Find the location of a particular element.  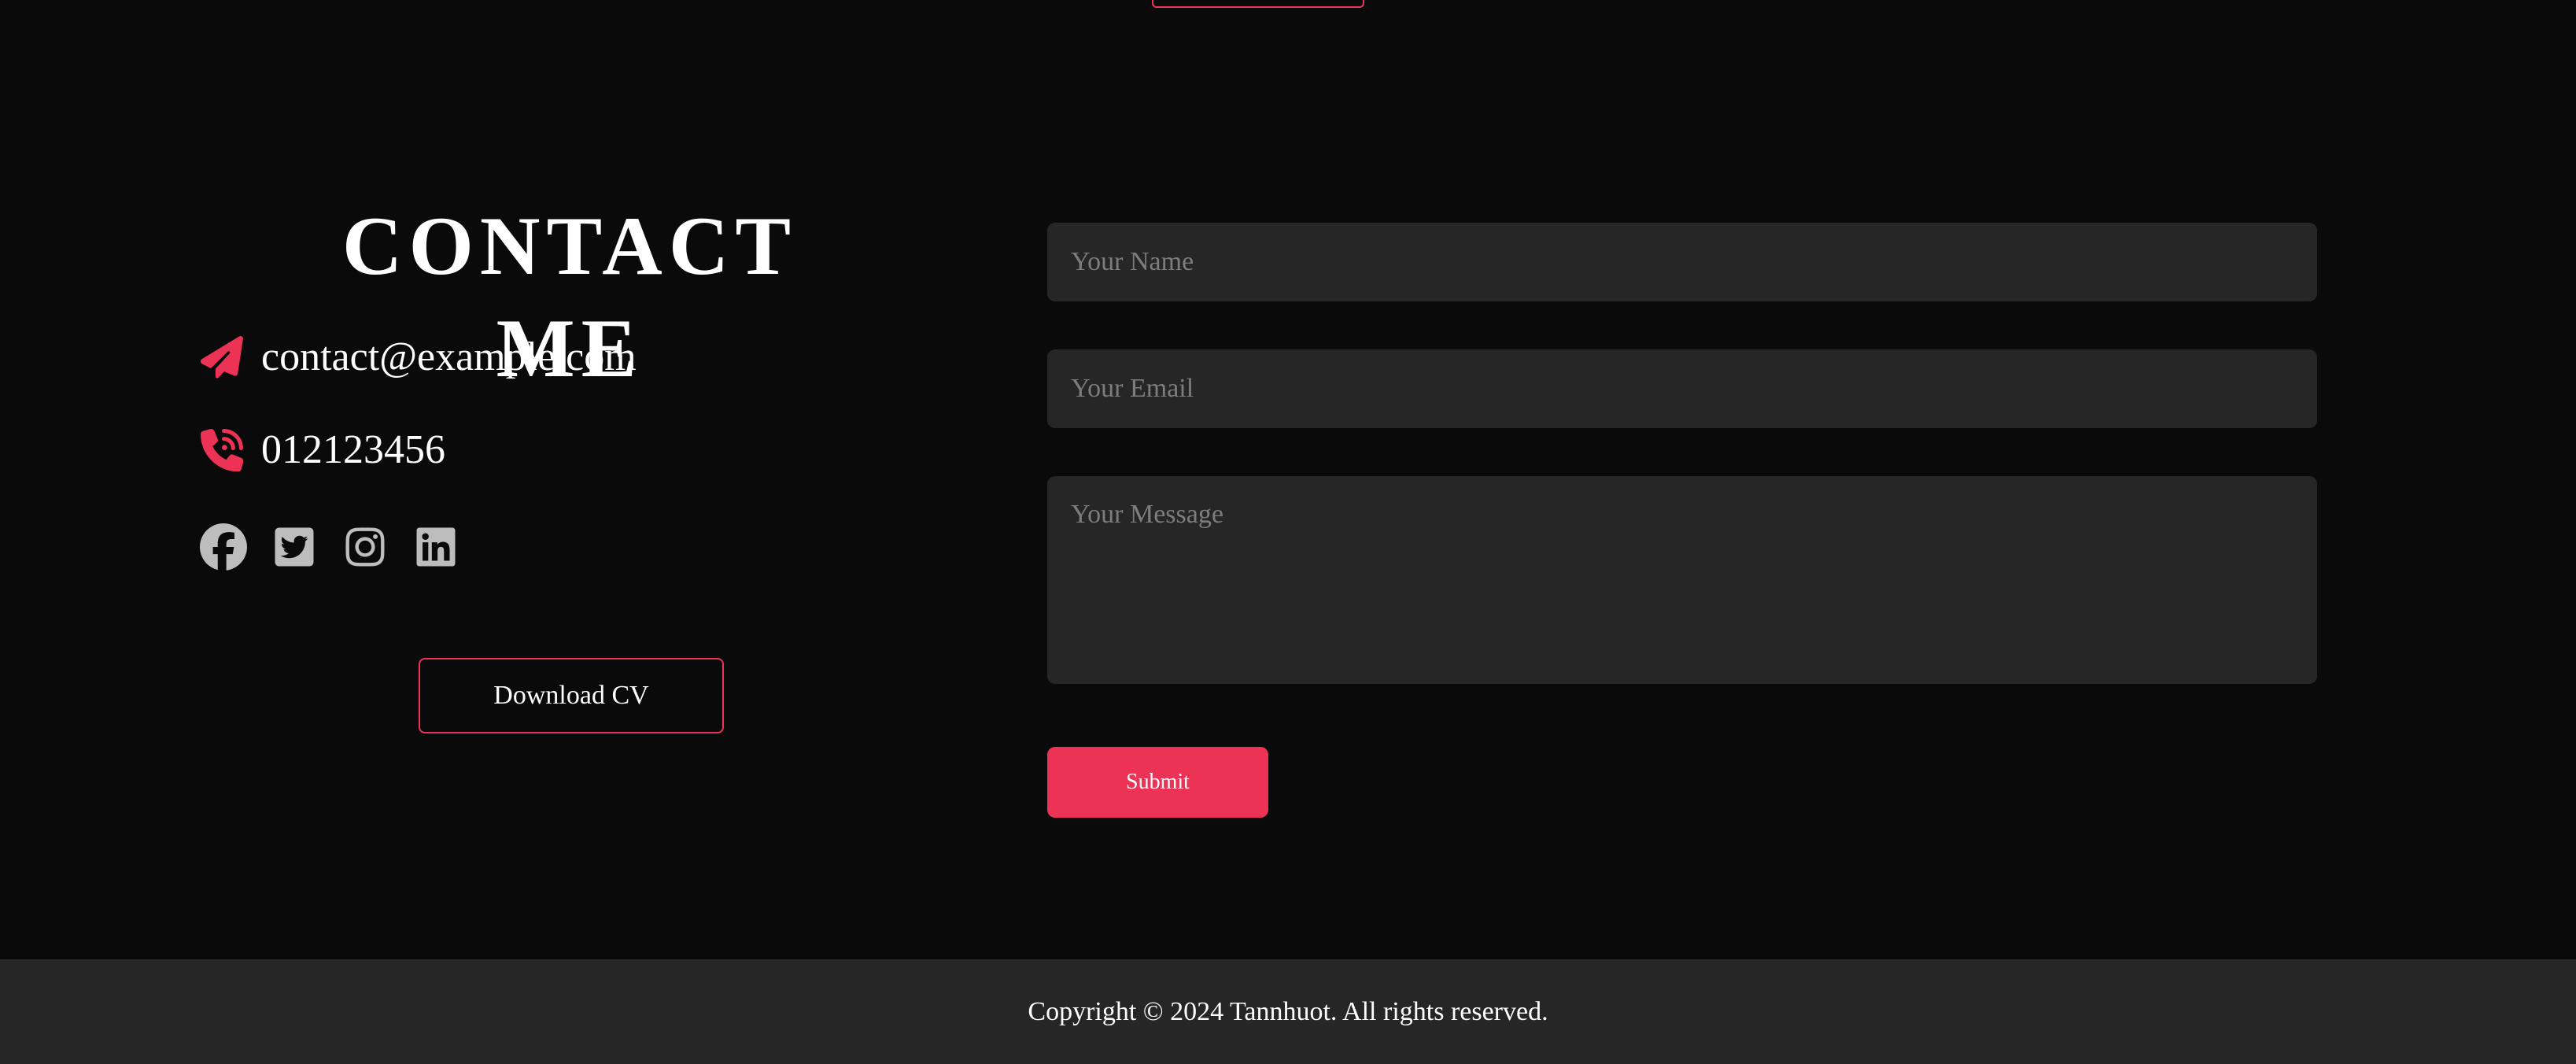

name-input is located at coordinates (1682, 262).